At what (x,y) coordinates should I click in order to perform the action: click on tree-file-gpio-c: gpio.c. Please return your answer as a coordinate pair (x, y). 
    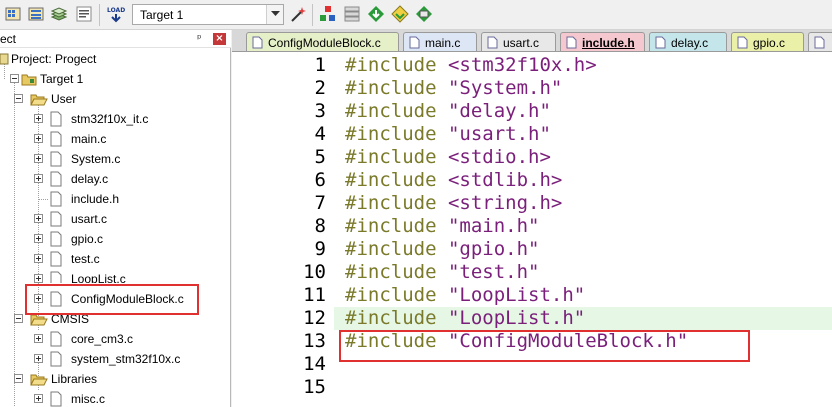
    Looking at the image, I should click on (115, 239).